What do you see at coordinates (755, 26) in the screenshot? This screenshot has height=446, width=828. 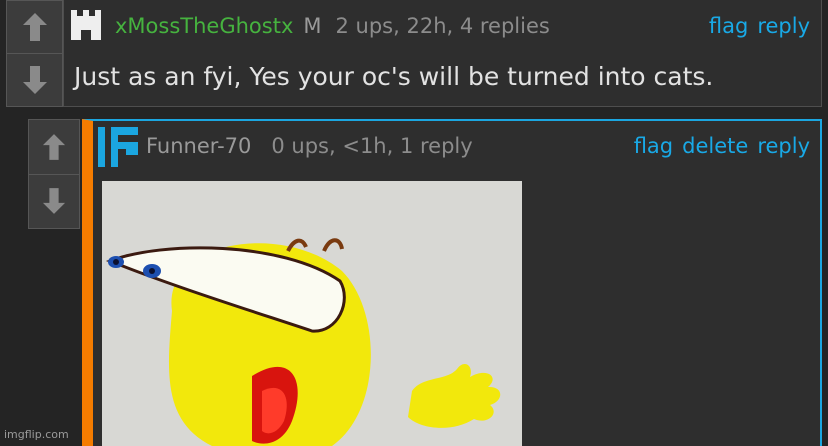 I see `comment-1-actions: flag reply` at bounding box center [755, 26].